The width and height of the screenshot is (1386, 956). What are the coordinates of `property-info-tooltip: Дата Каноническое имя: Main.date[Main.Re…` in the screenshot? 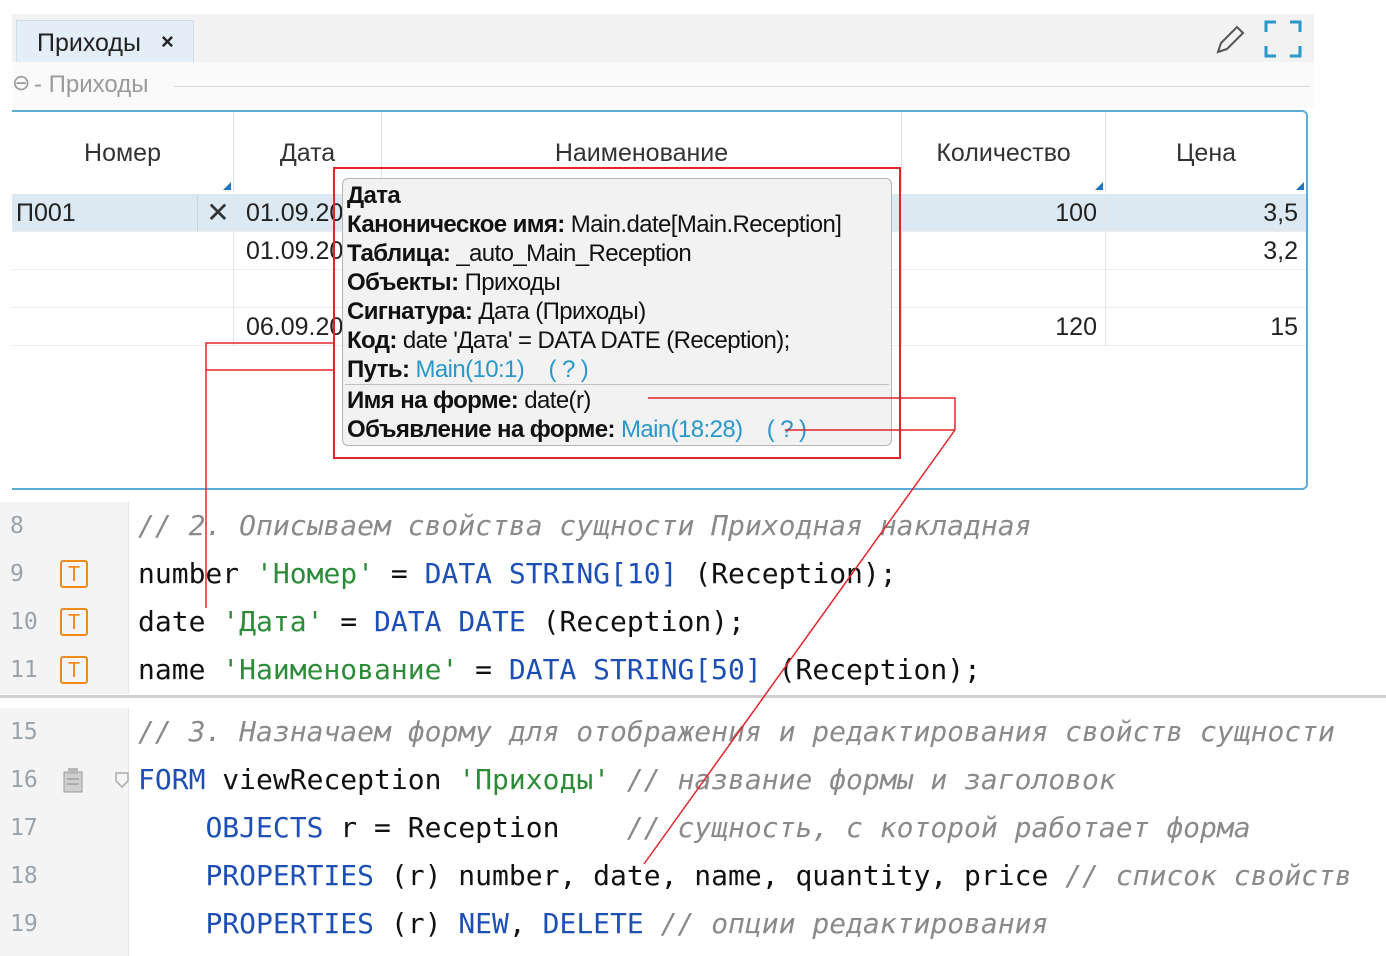 It's located at (617, 312).